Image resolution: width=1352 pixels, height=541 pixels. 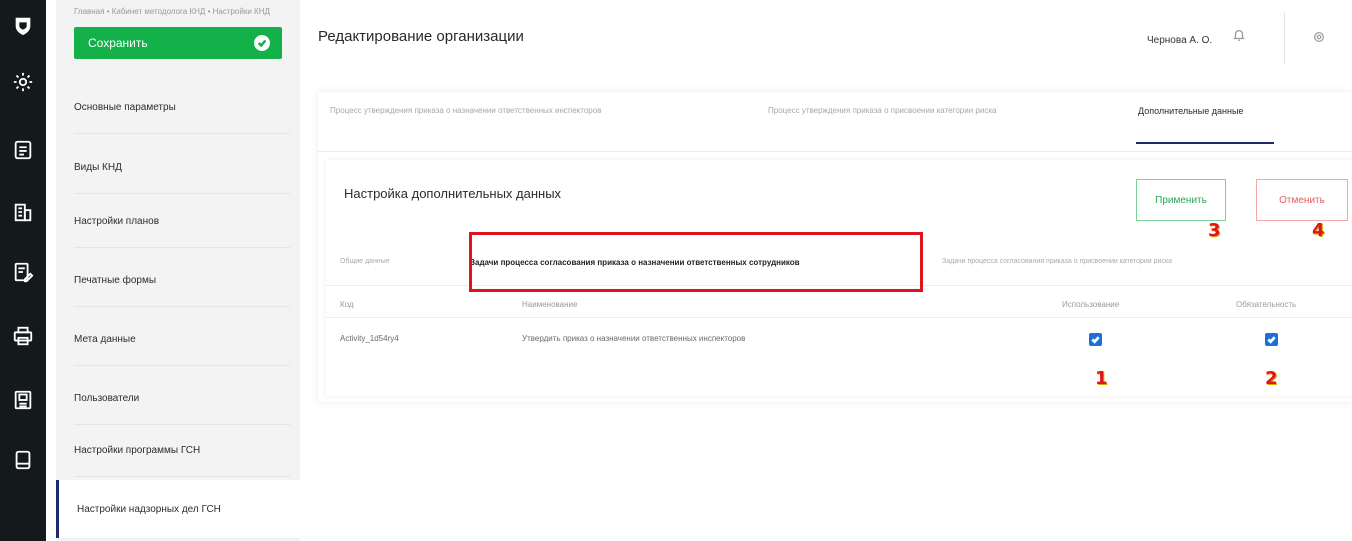 I want to click on sidebar-item-label: Настройки программы ГСН, so click(x=137, y=450).